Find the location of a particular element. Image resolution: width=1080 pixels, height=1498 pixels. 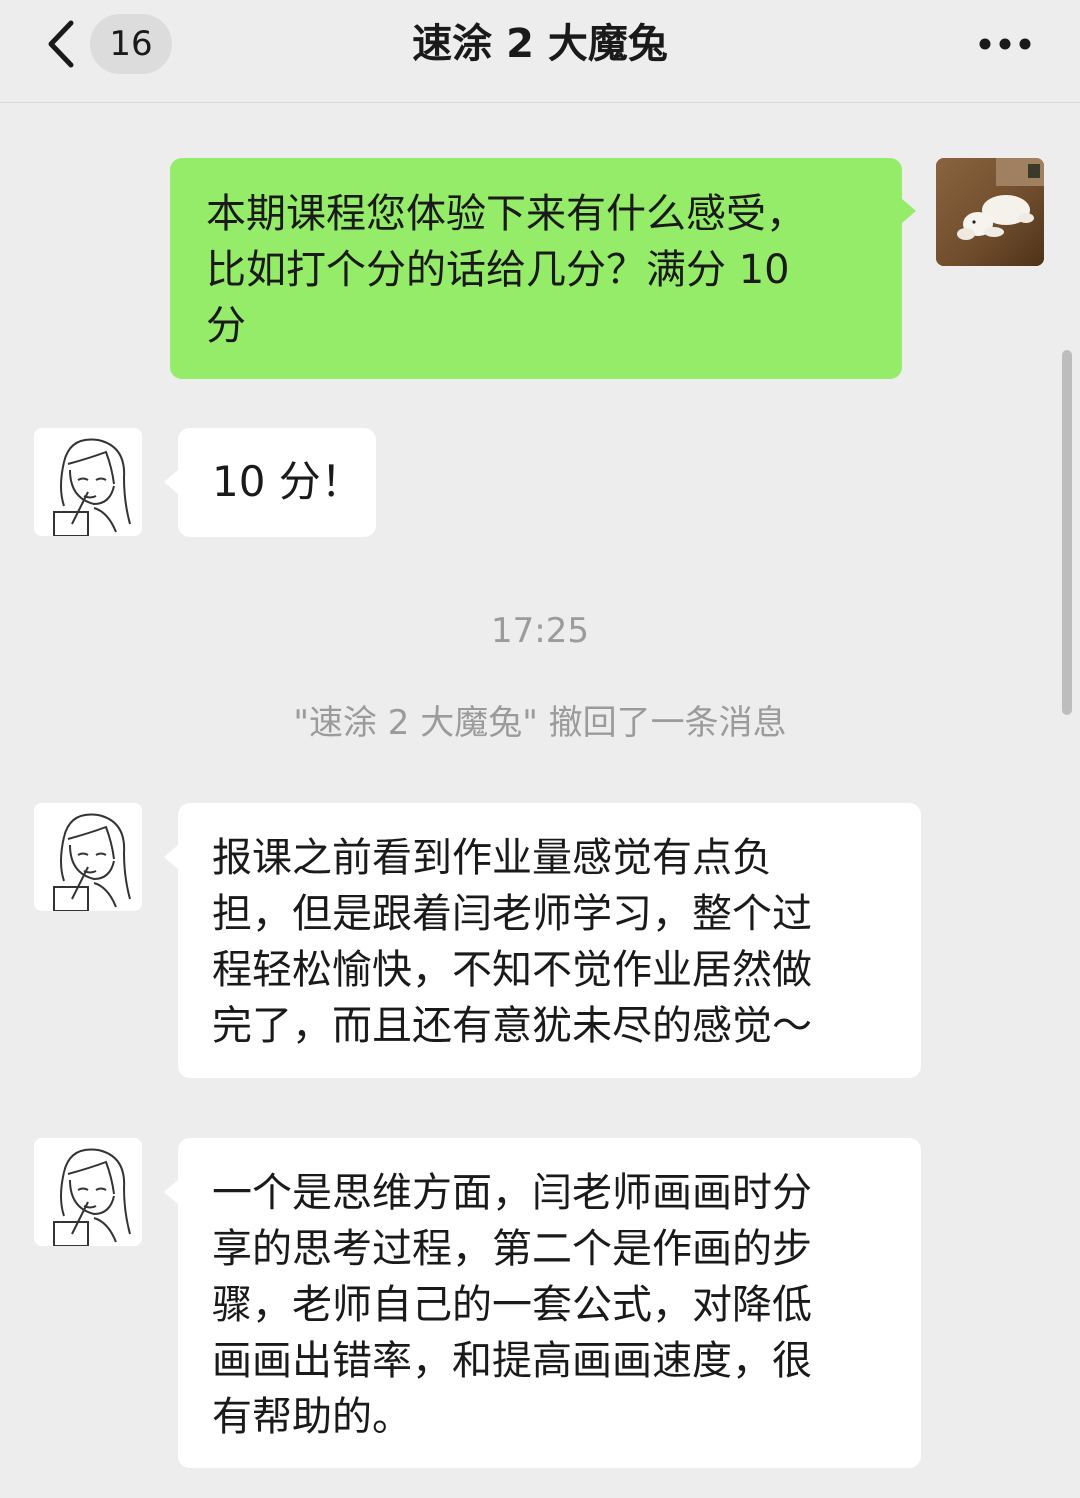

more-button is located at coordinates (1005, 44).